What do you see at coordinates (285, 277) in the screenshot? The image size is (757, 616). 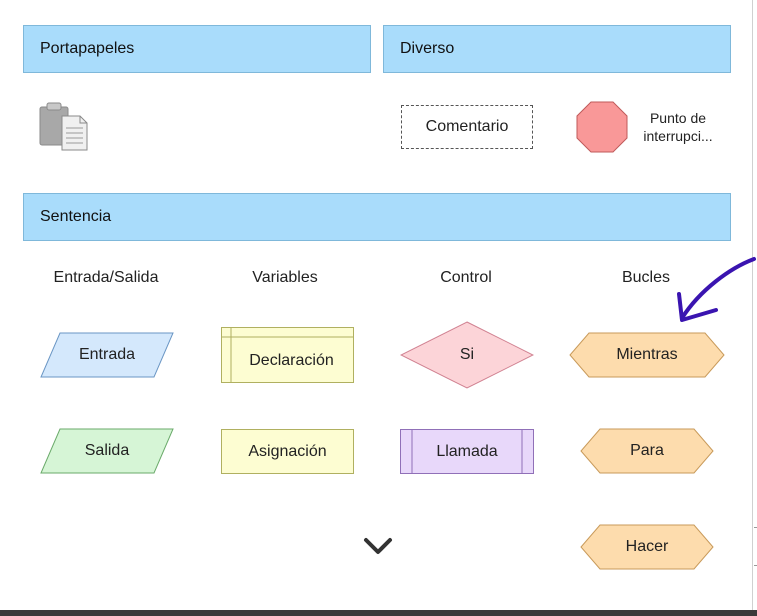 I see `column-label-variables: Variables` at bounding box center [285, 277].